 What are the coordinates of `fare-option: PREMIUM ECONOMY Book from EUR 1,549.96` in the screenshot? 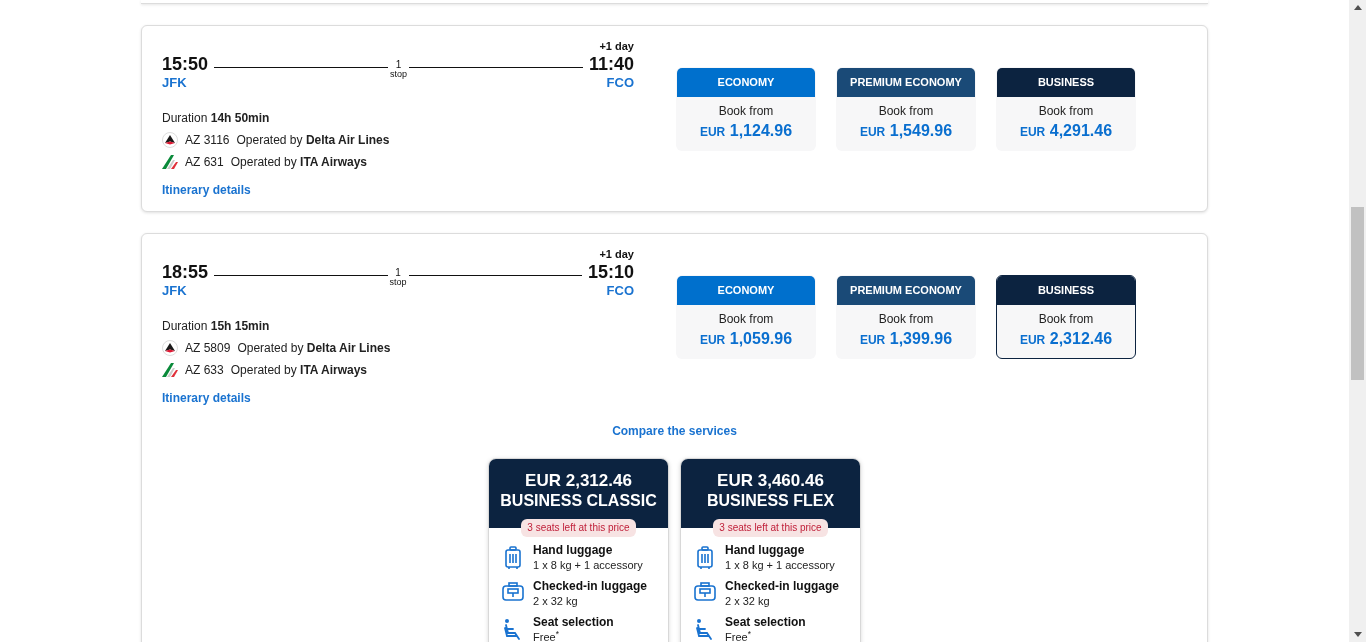 It's located at (906, 109).